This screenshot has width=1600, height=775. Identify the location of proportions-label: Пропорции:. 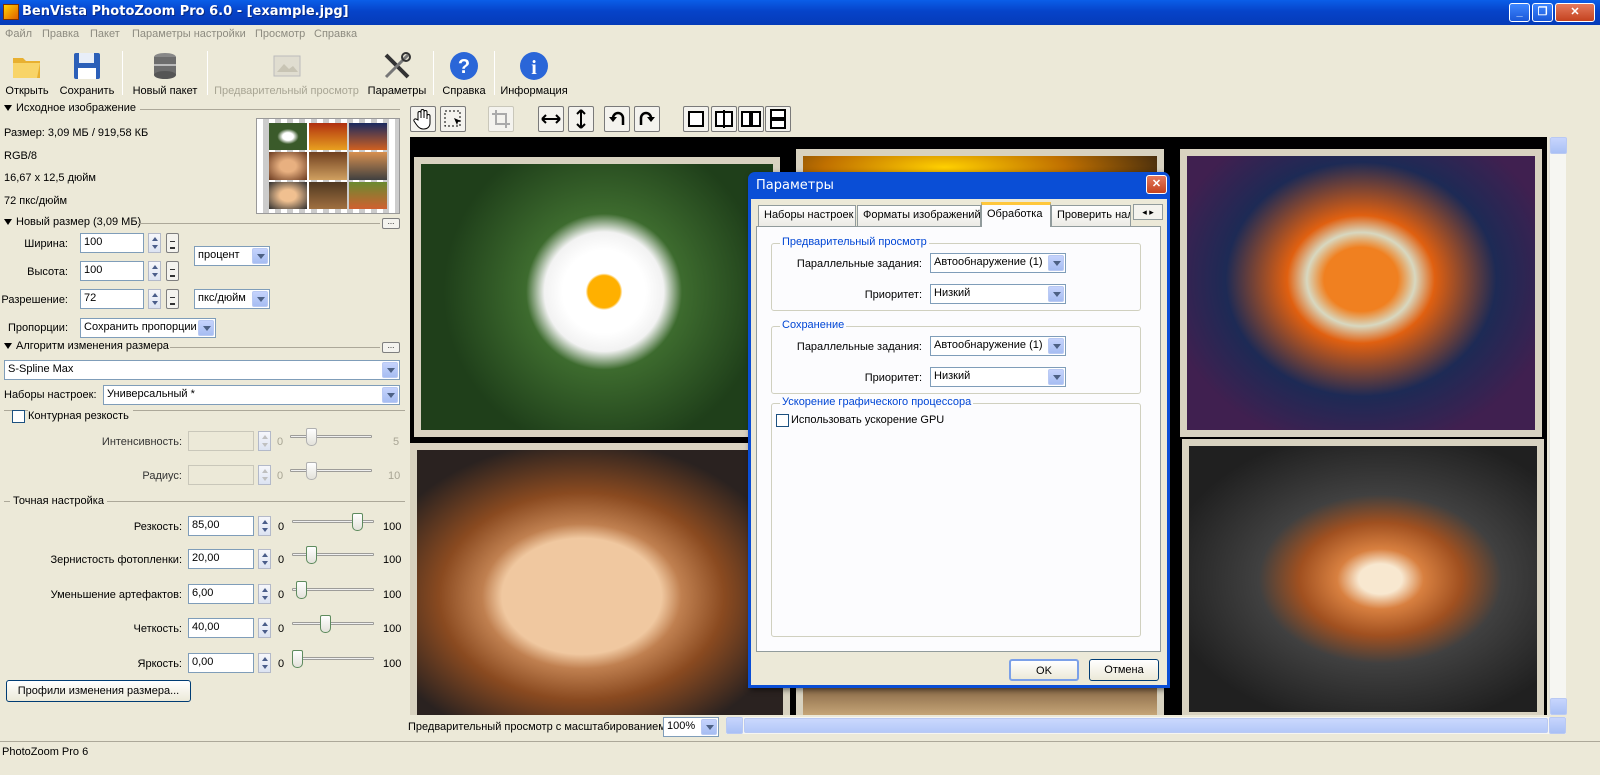
(38, 328).